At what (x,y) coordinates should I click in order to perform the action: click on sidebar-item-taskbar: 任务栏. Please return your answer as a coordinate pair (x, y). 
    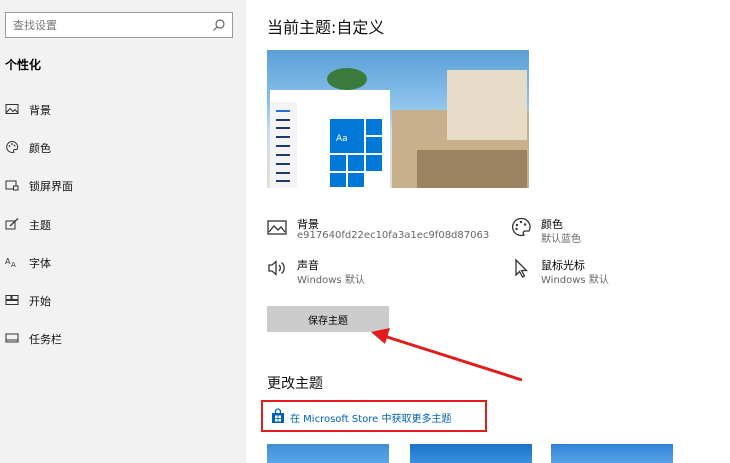
    Looking at the image, I should click on (123, 338).